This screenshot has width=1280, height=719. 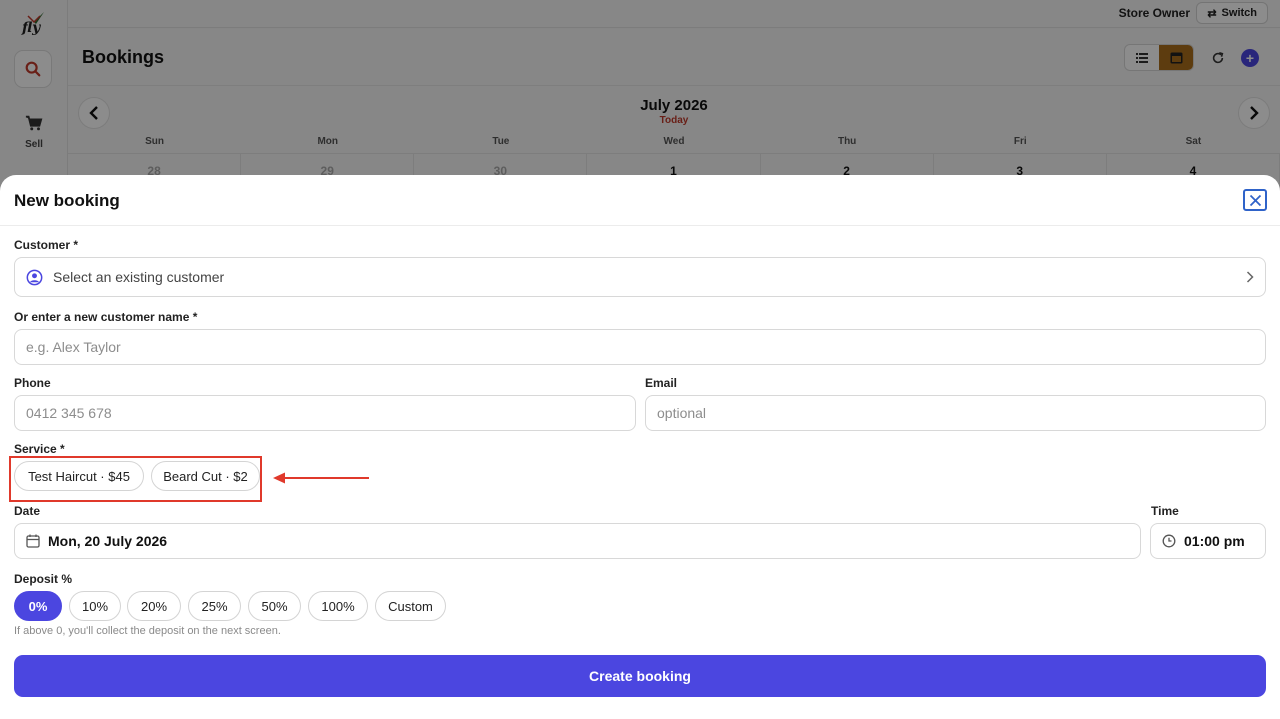 I want to click on time-picker: 01:00 pm, so click(x=1208, y=541).